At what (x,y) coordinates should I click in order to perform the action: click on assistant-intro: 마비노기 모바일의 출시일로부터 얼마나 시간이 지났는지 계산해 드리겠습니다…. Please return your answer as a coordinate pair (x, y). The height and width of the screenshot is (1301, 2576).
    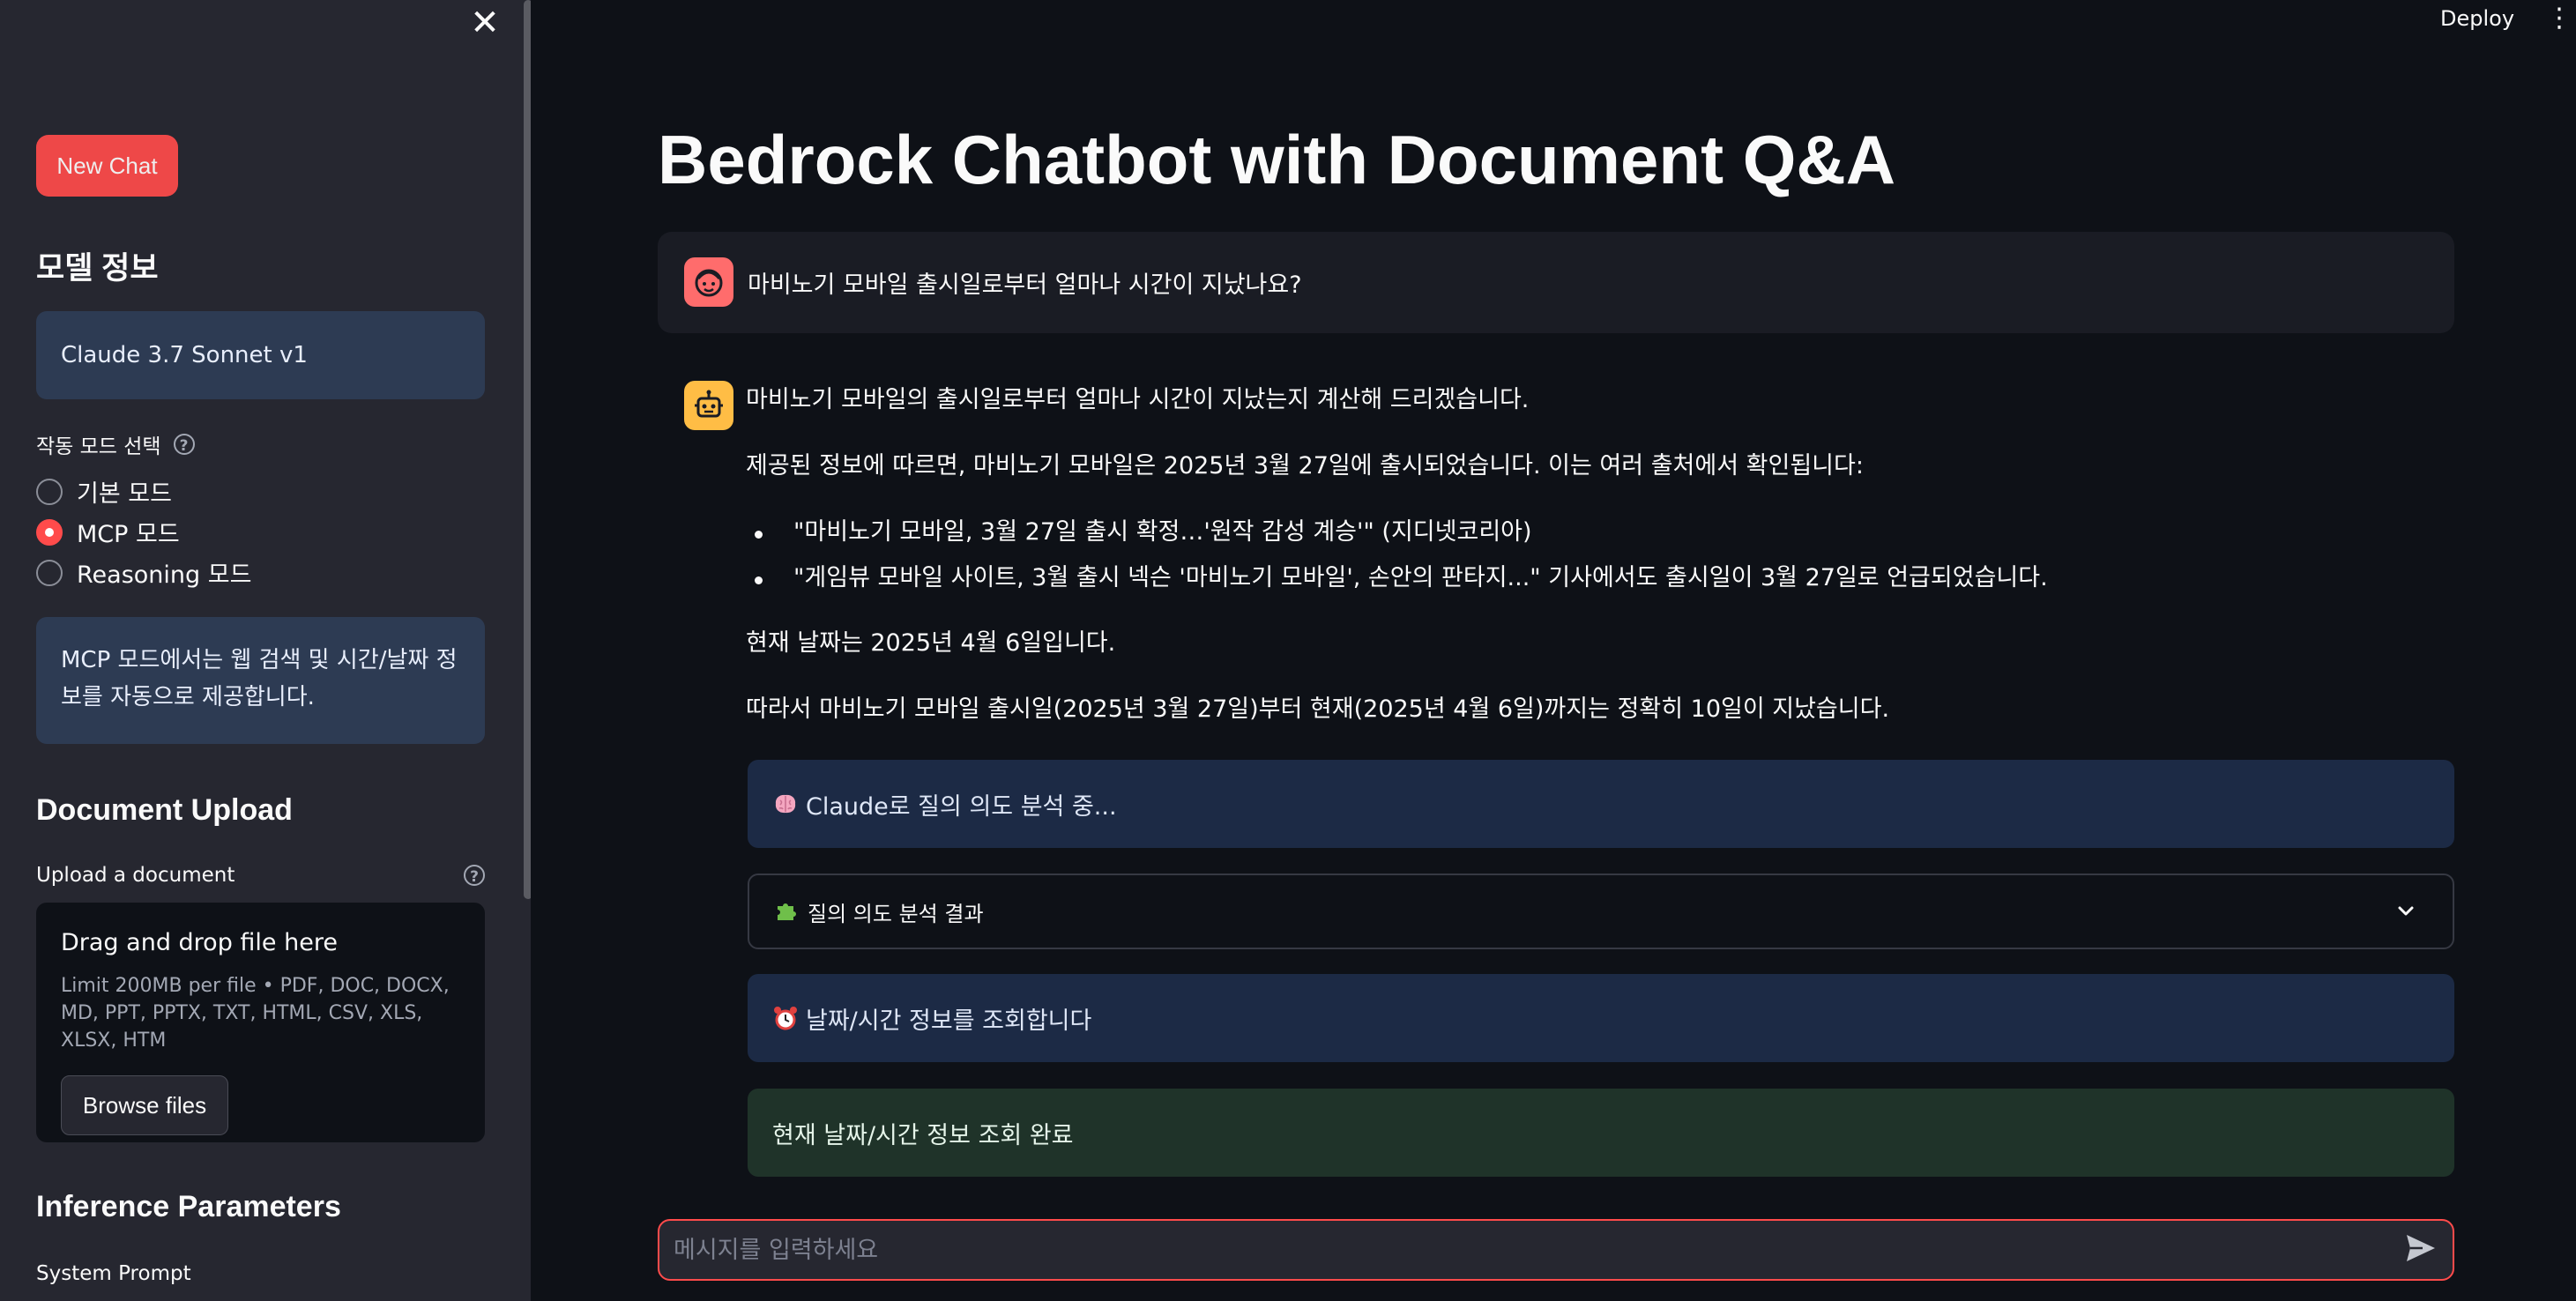
    Looking at the image, I should click on (1138, 400).